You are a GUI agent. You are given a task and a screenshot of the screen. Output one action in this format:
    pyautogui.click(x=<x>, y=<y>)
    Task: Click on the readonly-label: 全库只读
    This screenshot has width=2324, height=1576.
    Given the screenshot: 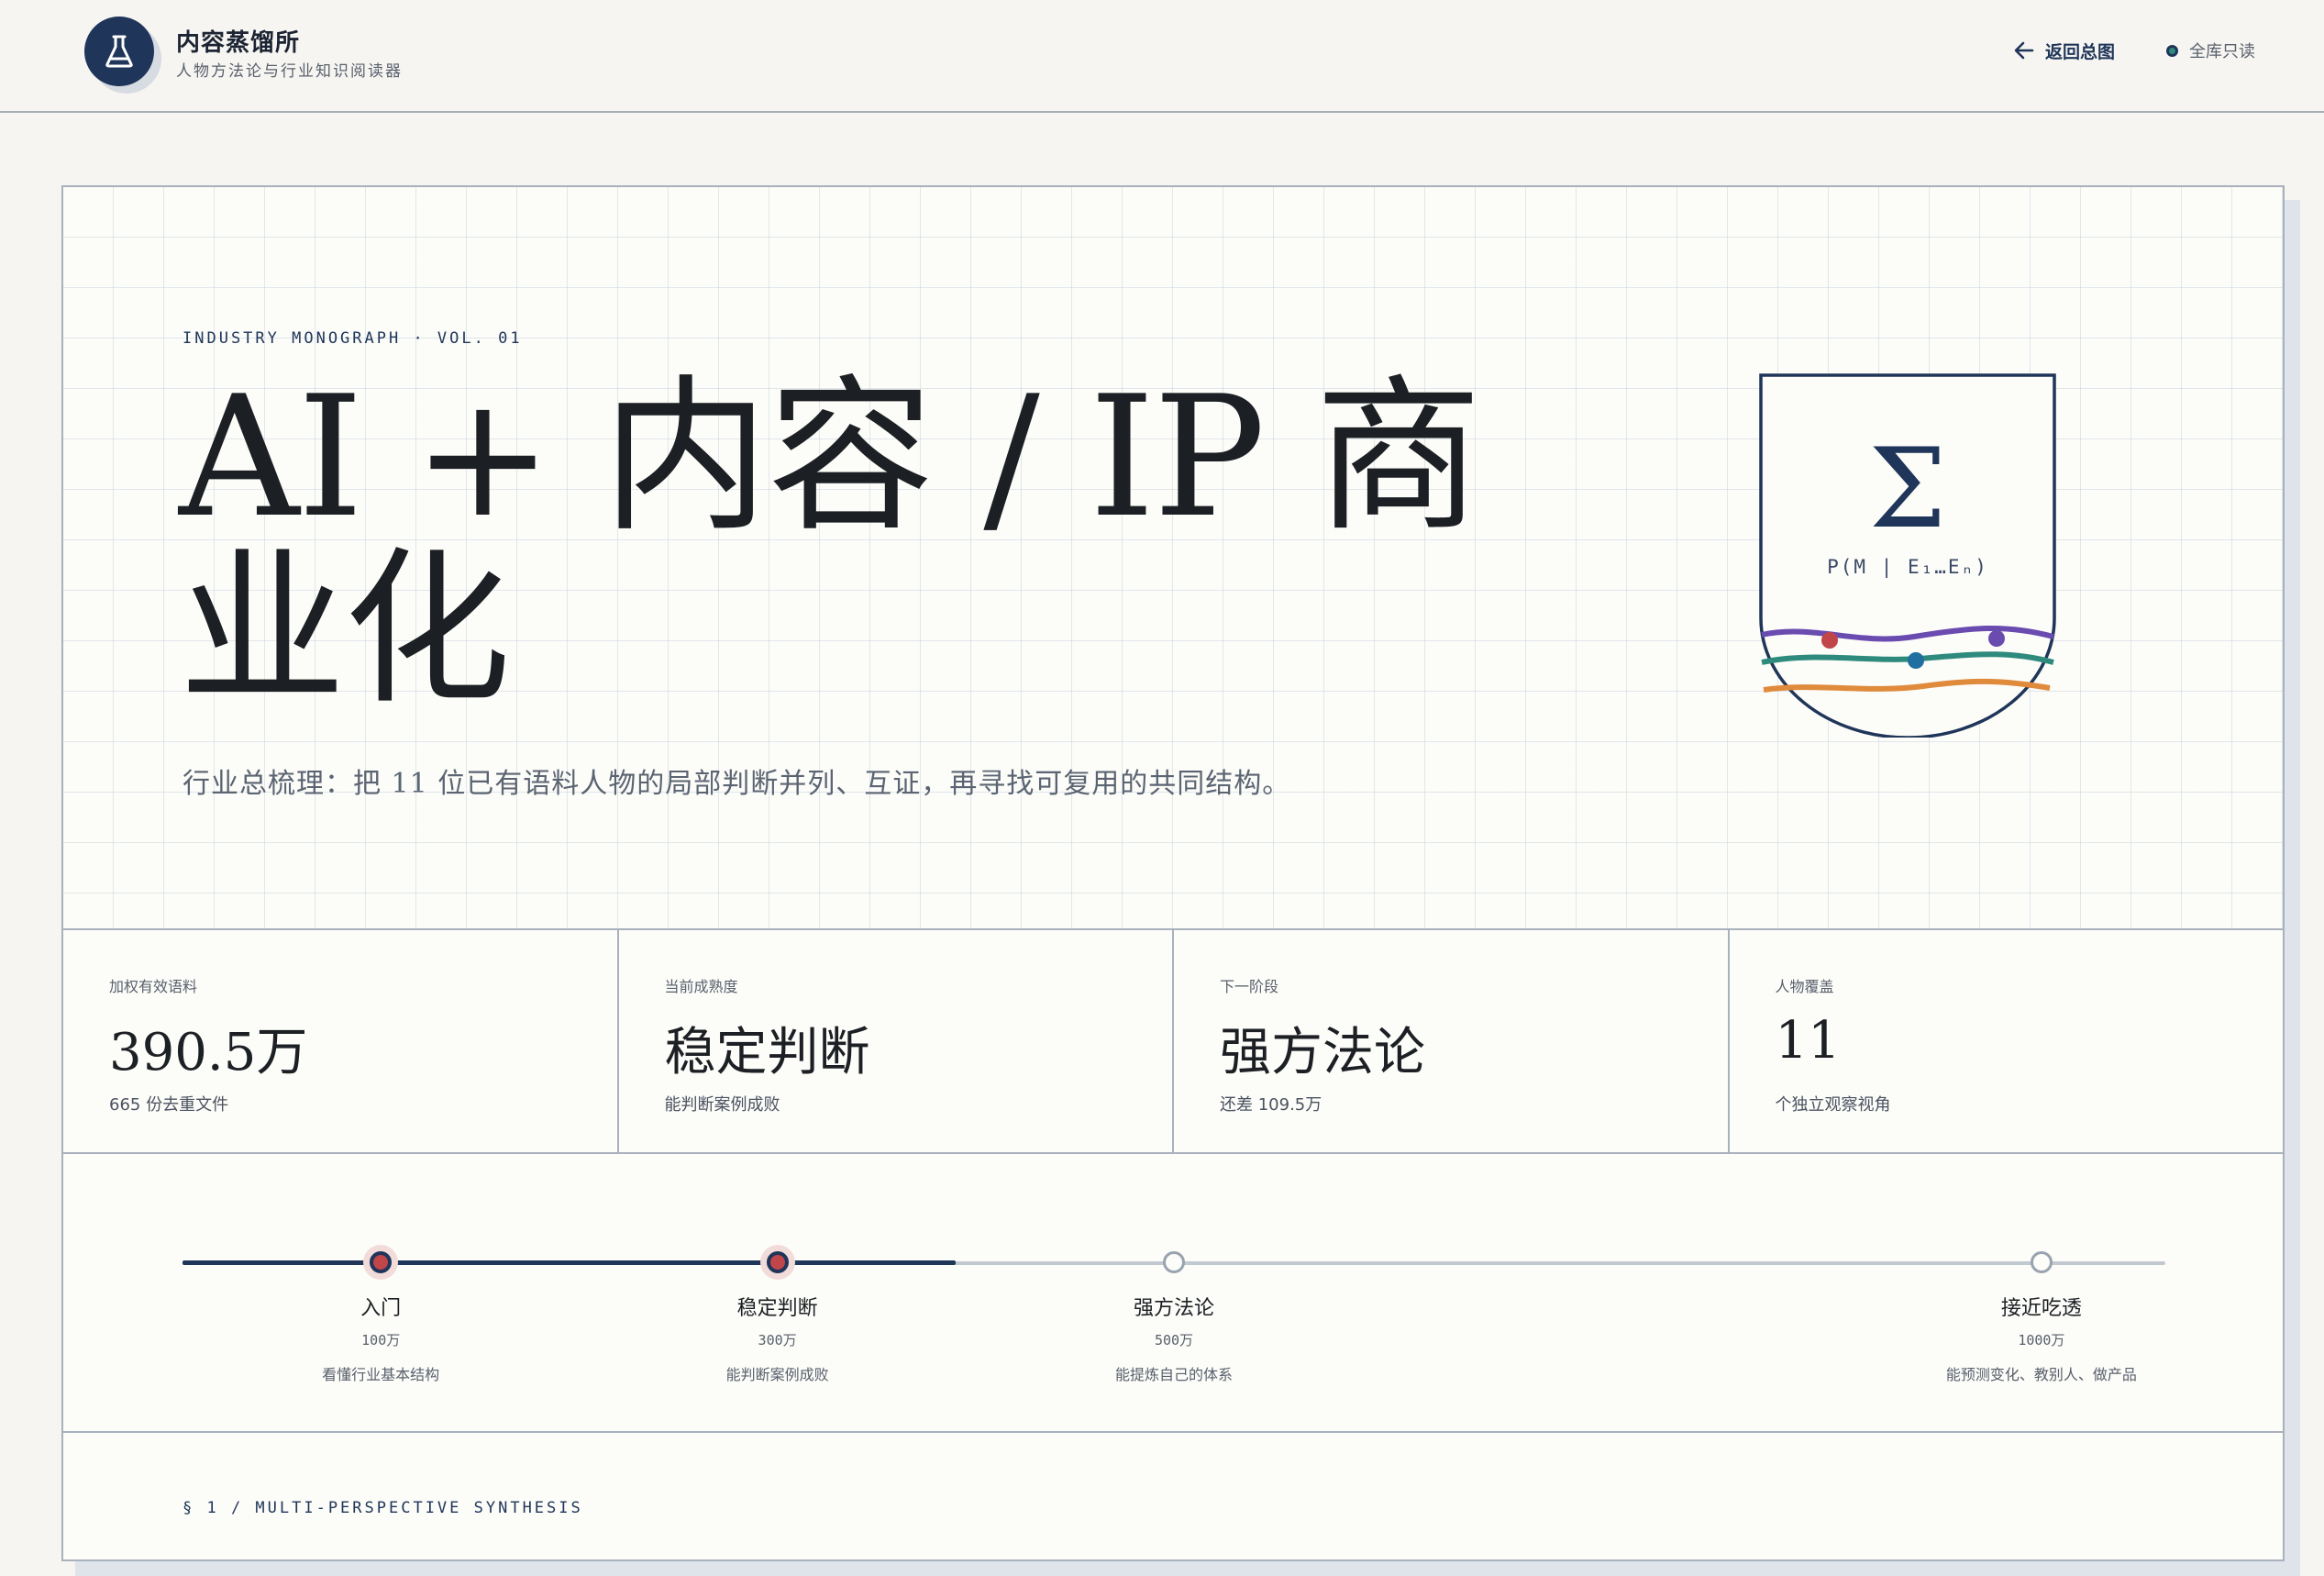 What is the action you would take?
    pyautogui.click(x=2222, y=51)
    